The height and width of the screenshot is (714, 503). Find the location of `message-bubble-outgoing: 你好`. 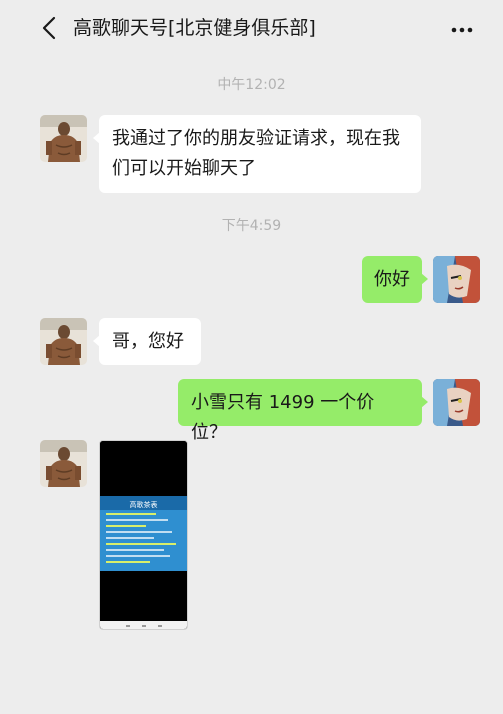

message-bubble-outgoing: 你好 is located at coordinates (395, 279).